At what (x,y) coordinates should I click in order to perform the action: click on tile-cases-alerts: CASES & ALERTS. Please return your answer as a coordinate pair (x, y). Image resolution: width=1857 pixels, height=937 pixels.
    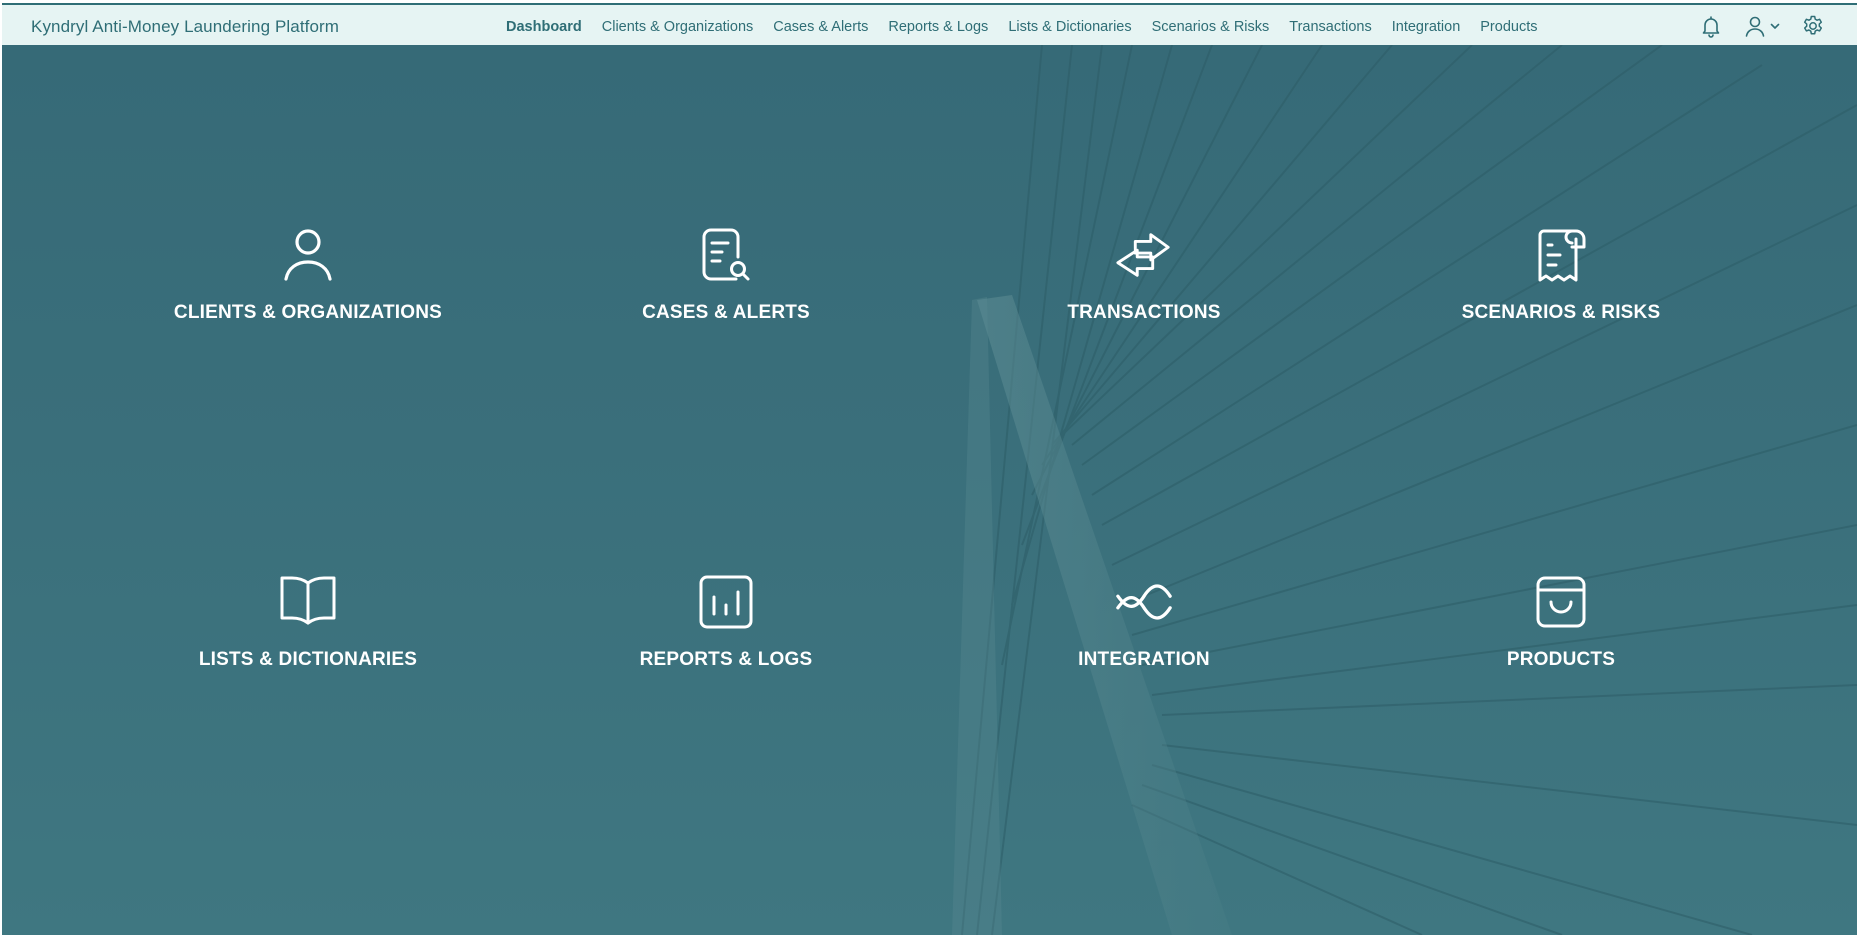
    Looking at the image, I should click on (726, 295).